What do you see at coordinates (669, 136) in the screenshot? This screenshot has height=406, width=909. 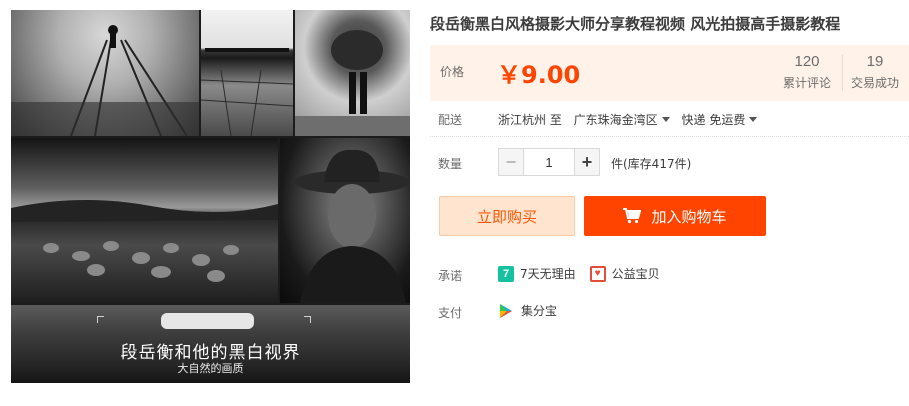 I see `section-divider` at bounding box center [669, 136].